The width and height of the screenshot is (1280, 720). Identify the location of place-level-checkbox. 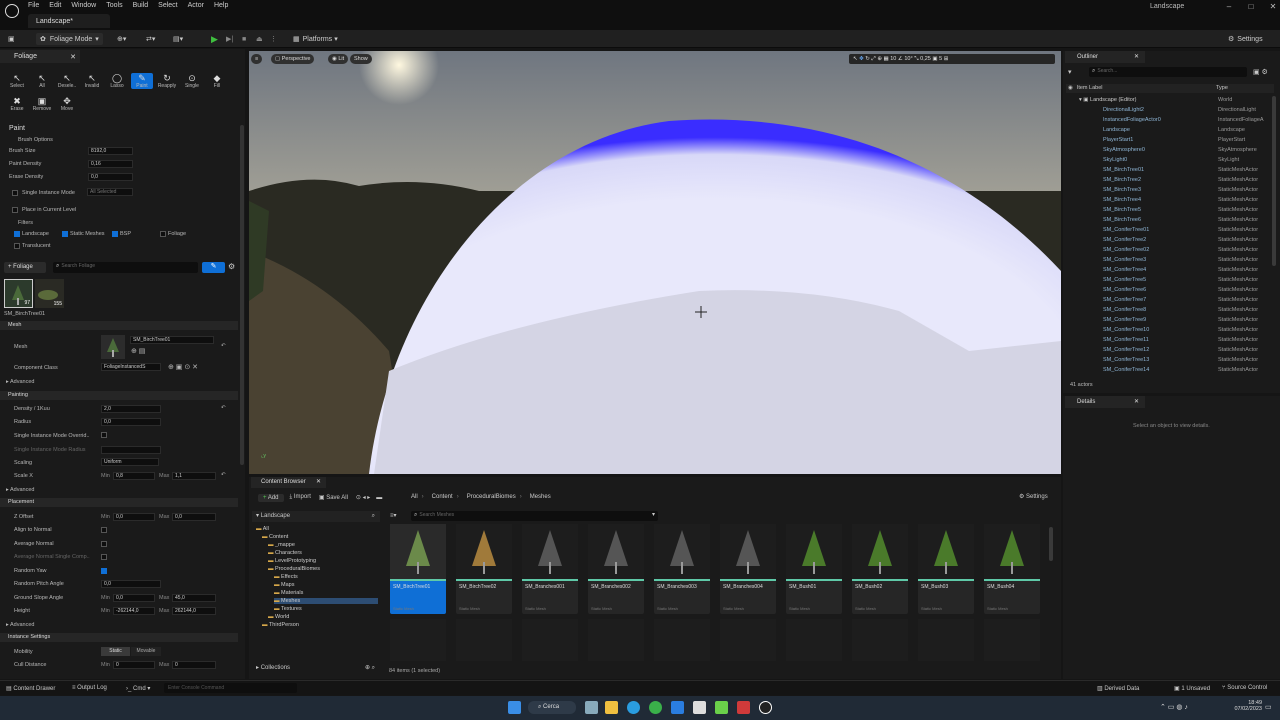
(15, 210).